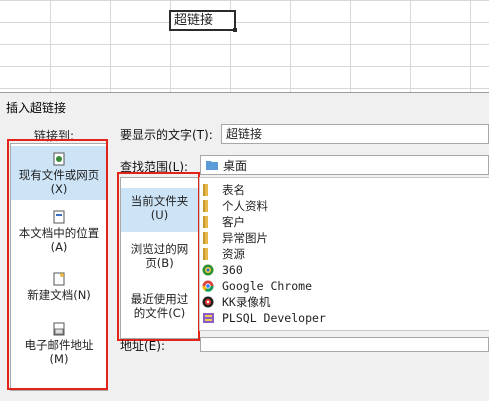 The height and width of the screenshot is (401, 489). I want to click on display-text-label: 要显示的文字(T):, so click(166, 135).